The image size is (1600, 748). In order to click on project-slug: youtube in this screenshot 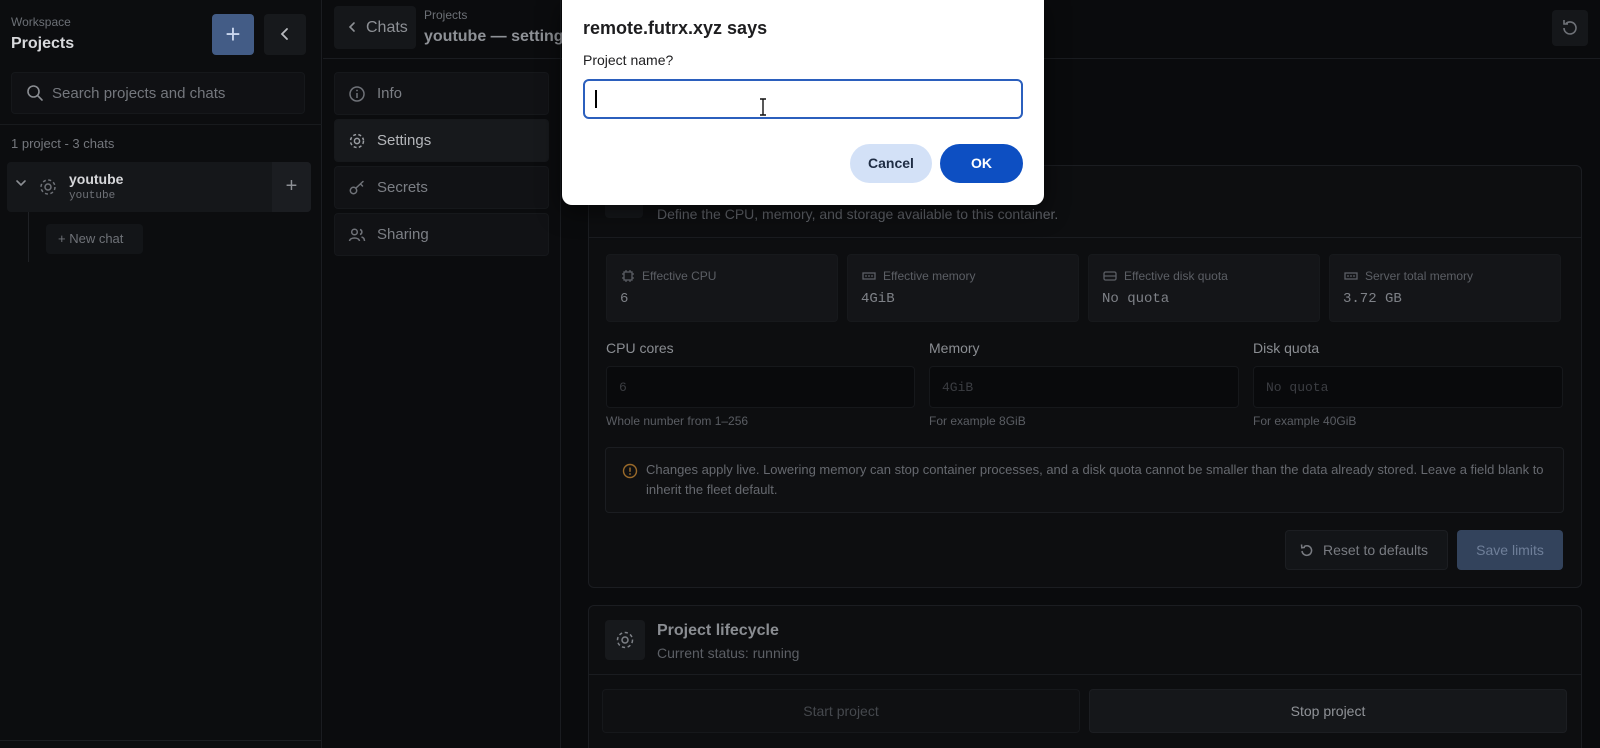, I will do `click(92, 196)`.